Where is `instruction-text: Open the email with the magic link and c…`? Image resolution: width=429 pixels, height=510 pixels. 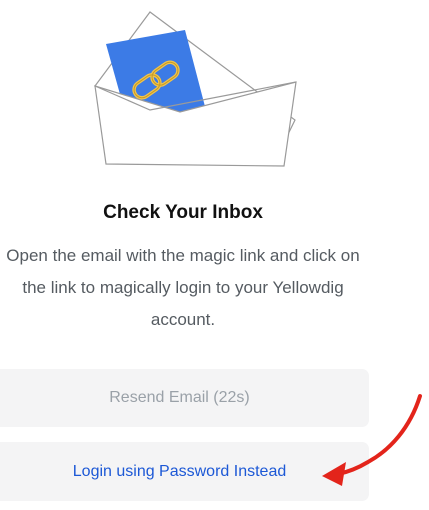
instruction-text: Open the email with the magic link and c… is located at coordinates (183, 287).